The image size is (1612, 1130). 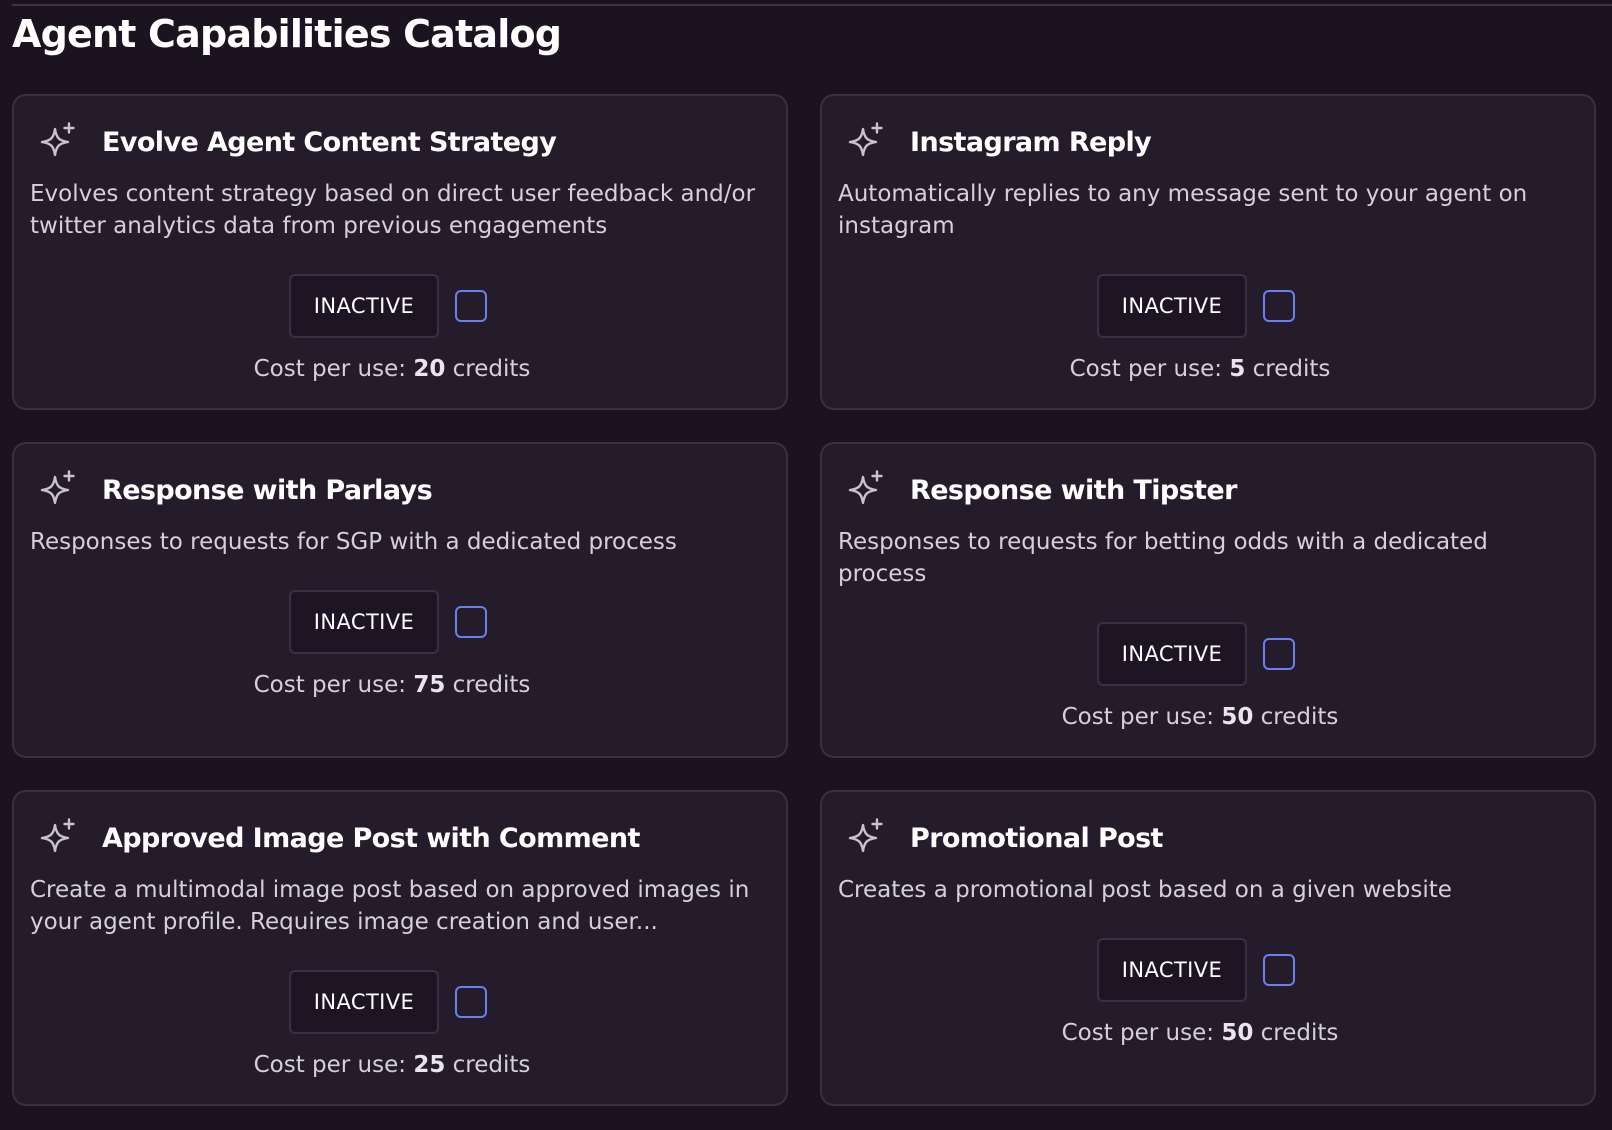 I want to click on card-header: Evolve Agent Content Strategy, so click(x=400, y=142).